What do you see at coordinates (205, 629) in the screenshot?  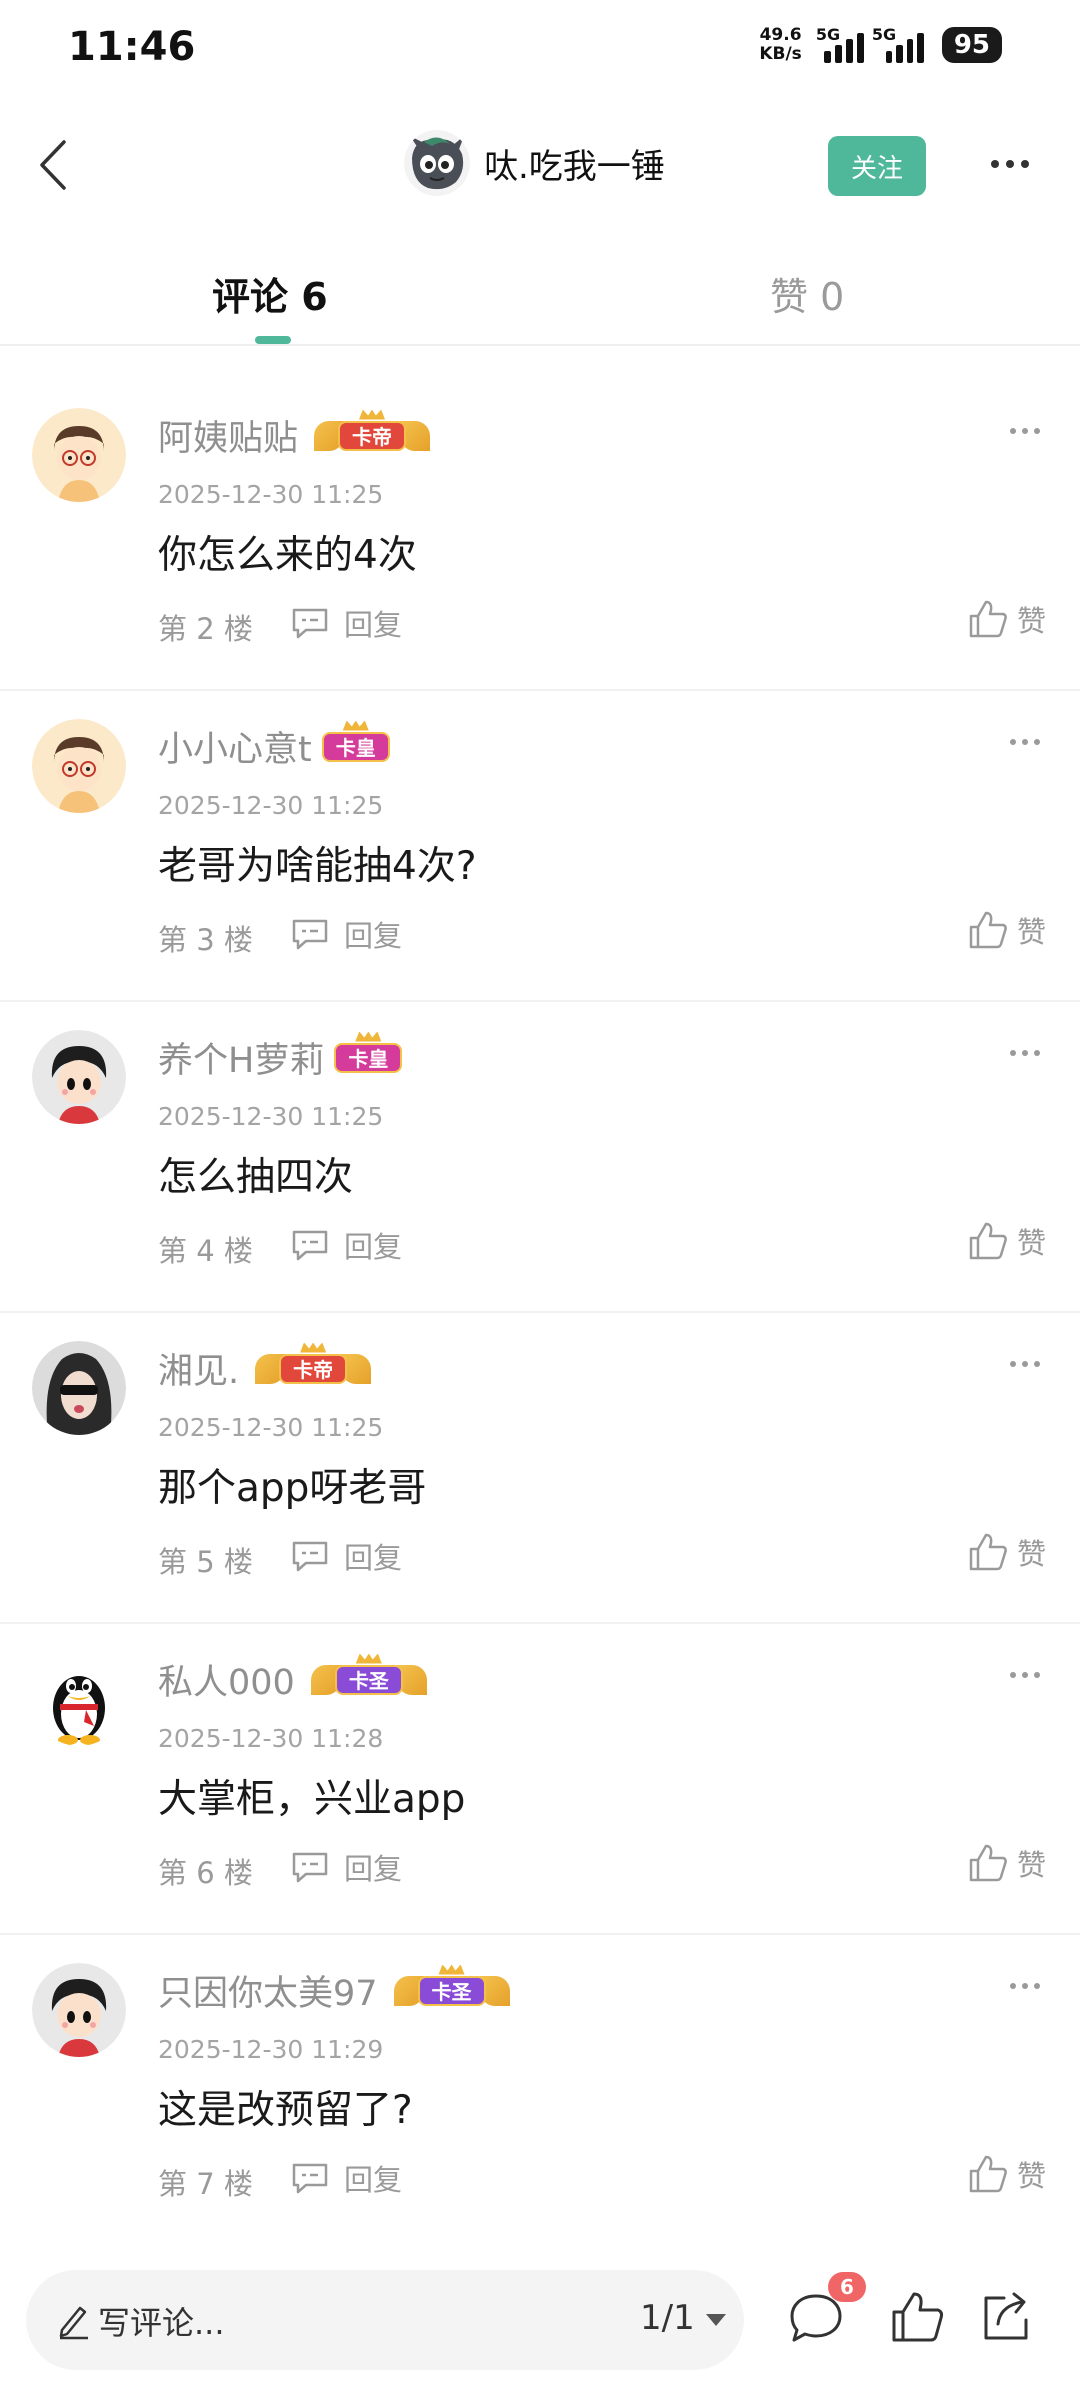 I see `floor-number: 第 2 楼` at bounding box center [205, 629].